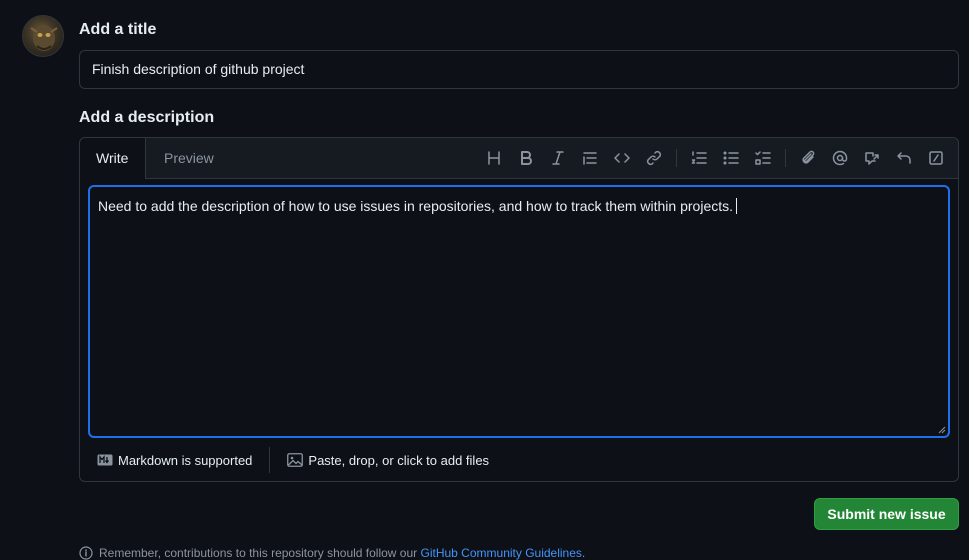  What do you see at coordinates (731, 158) in the screenshot?
I see `unordered-list-icon` at bounding box center [731, 158].